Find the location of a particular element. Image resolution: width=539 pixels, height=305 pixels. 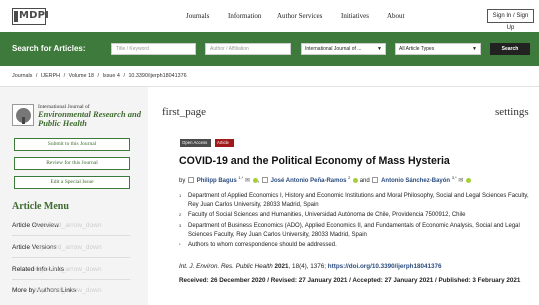

citation-volume: , 18(4), 1376; is located at coordinates (307, 266).